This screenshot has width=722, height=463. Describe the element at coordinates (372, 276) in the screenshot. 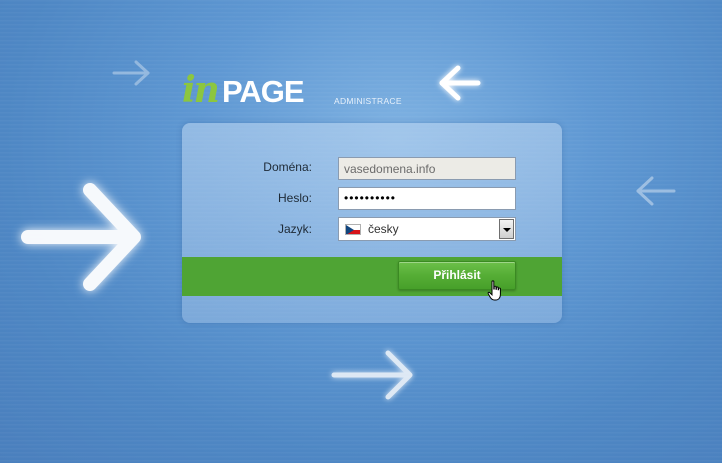

I see `action-bar: Přihlásit` at that location.